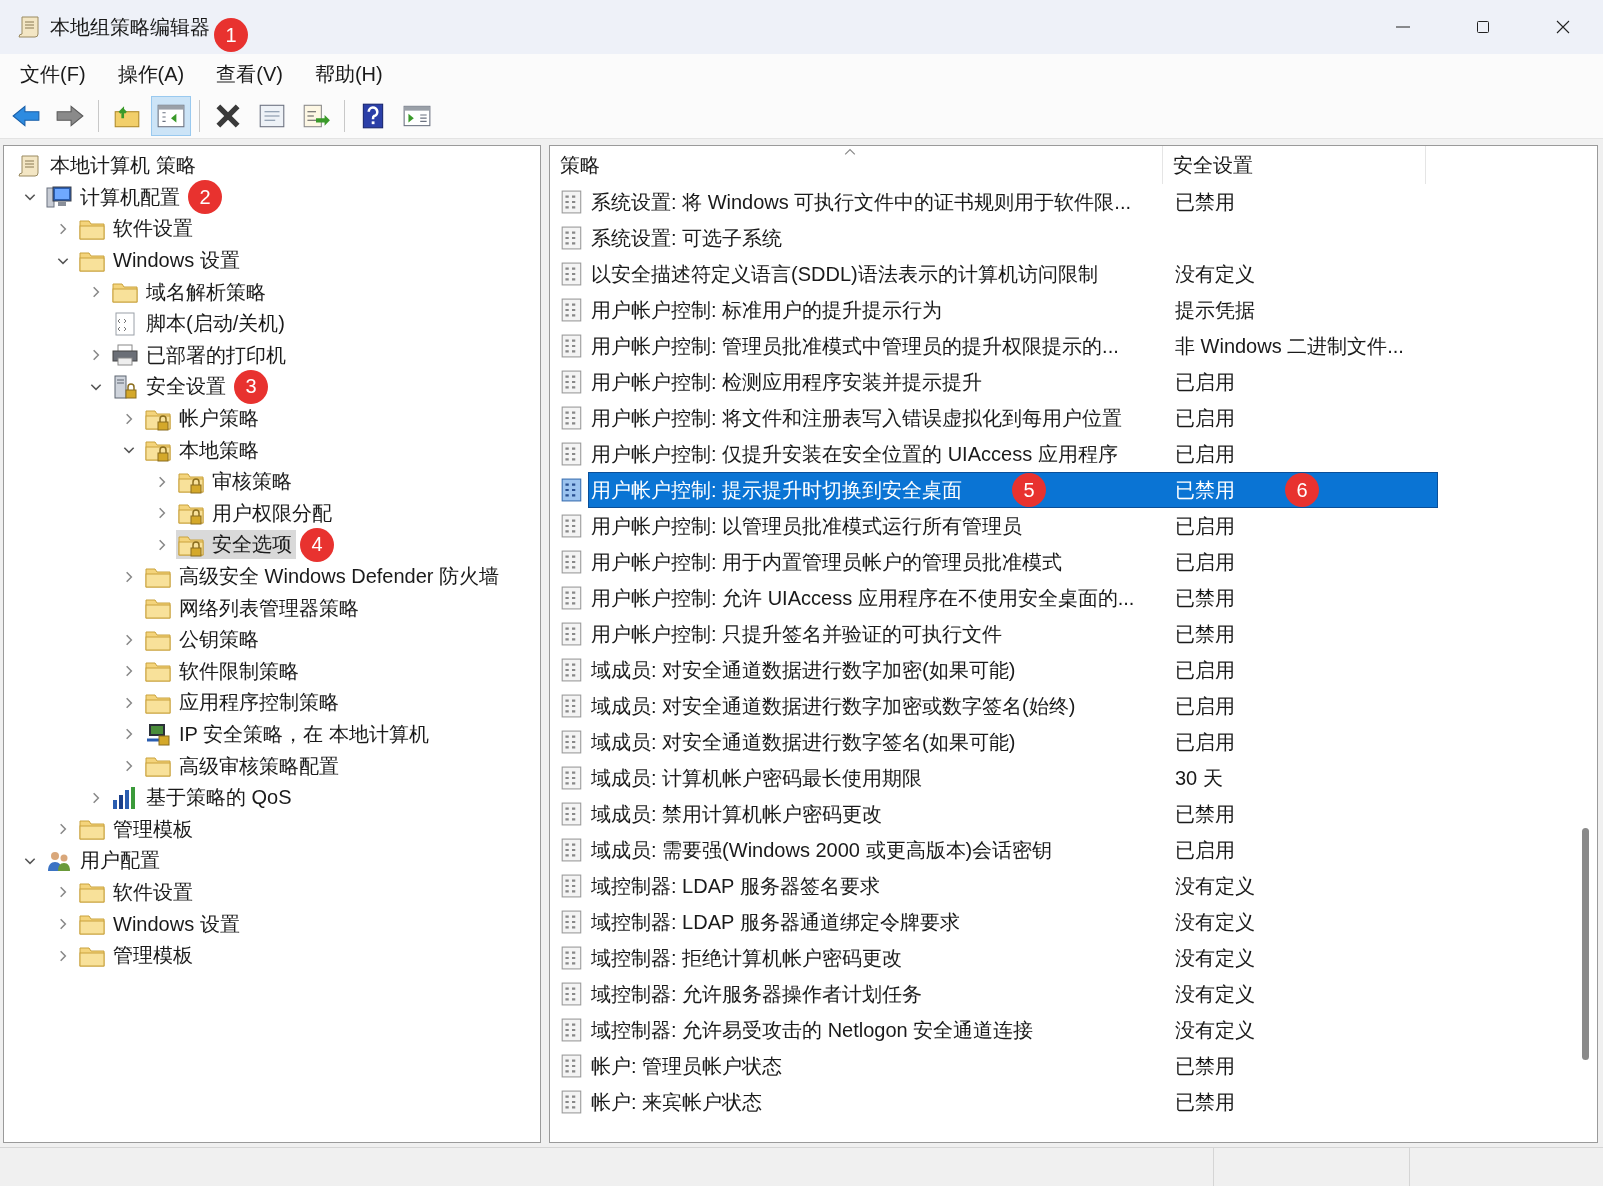 The width and height of the screenshot is (1603, 1186). I want to click on list-row: 域成员: 禁用计算机帐户密码更改 已禁用, so click(1013, 814).